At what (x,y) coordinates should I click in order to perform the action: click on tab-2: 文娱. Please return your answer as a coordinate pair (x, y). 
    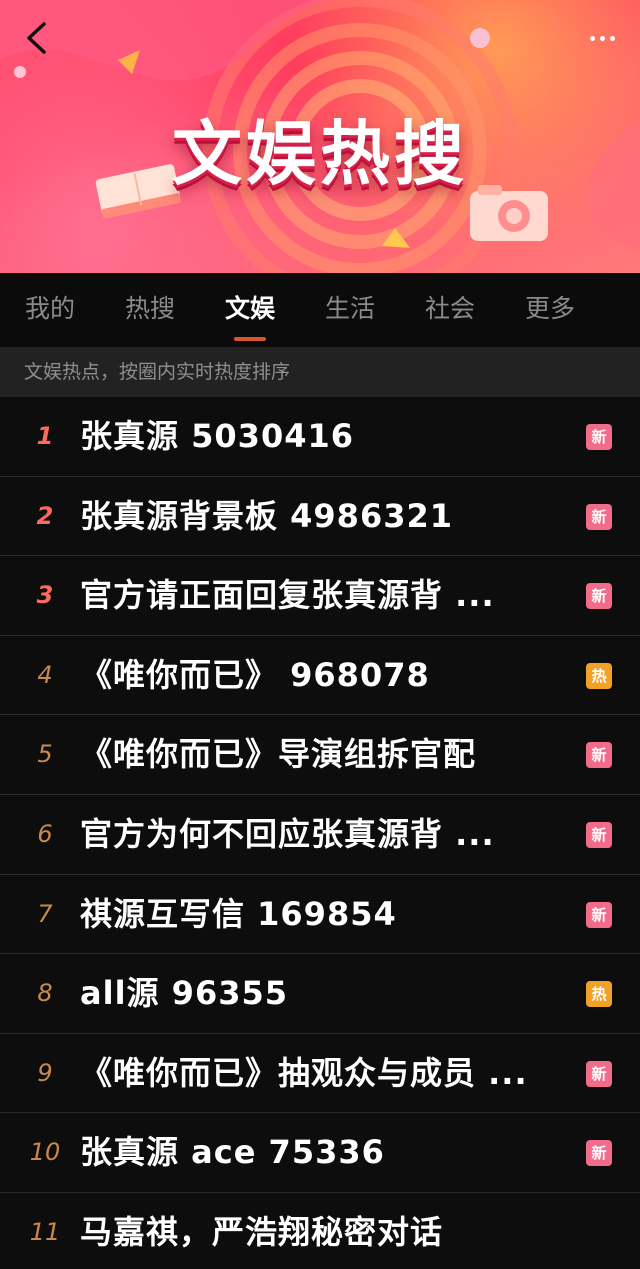
    Looking at the image, I should click on (250, 310).